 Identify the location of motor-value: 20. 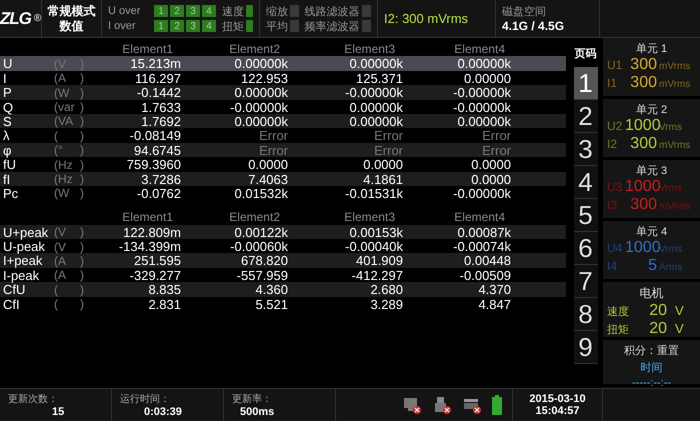
(657, 329).